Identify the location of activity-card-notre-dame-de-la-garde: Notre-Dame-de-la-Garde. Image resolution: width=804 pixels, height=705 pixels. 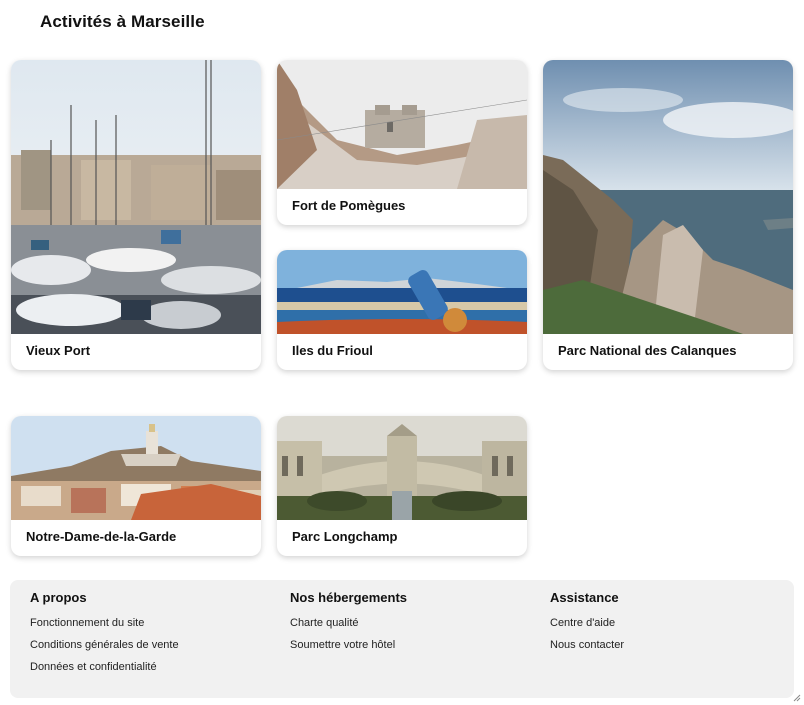
(136, 486).